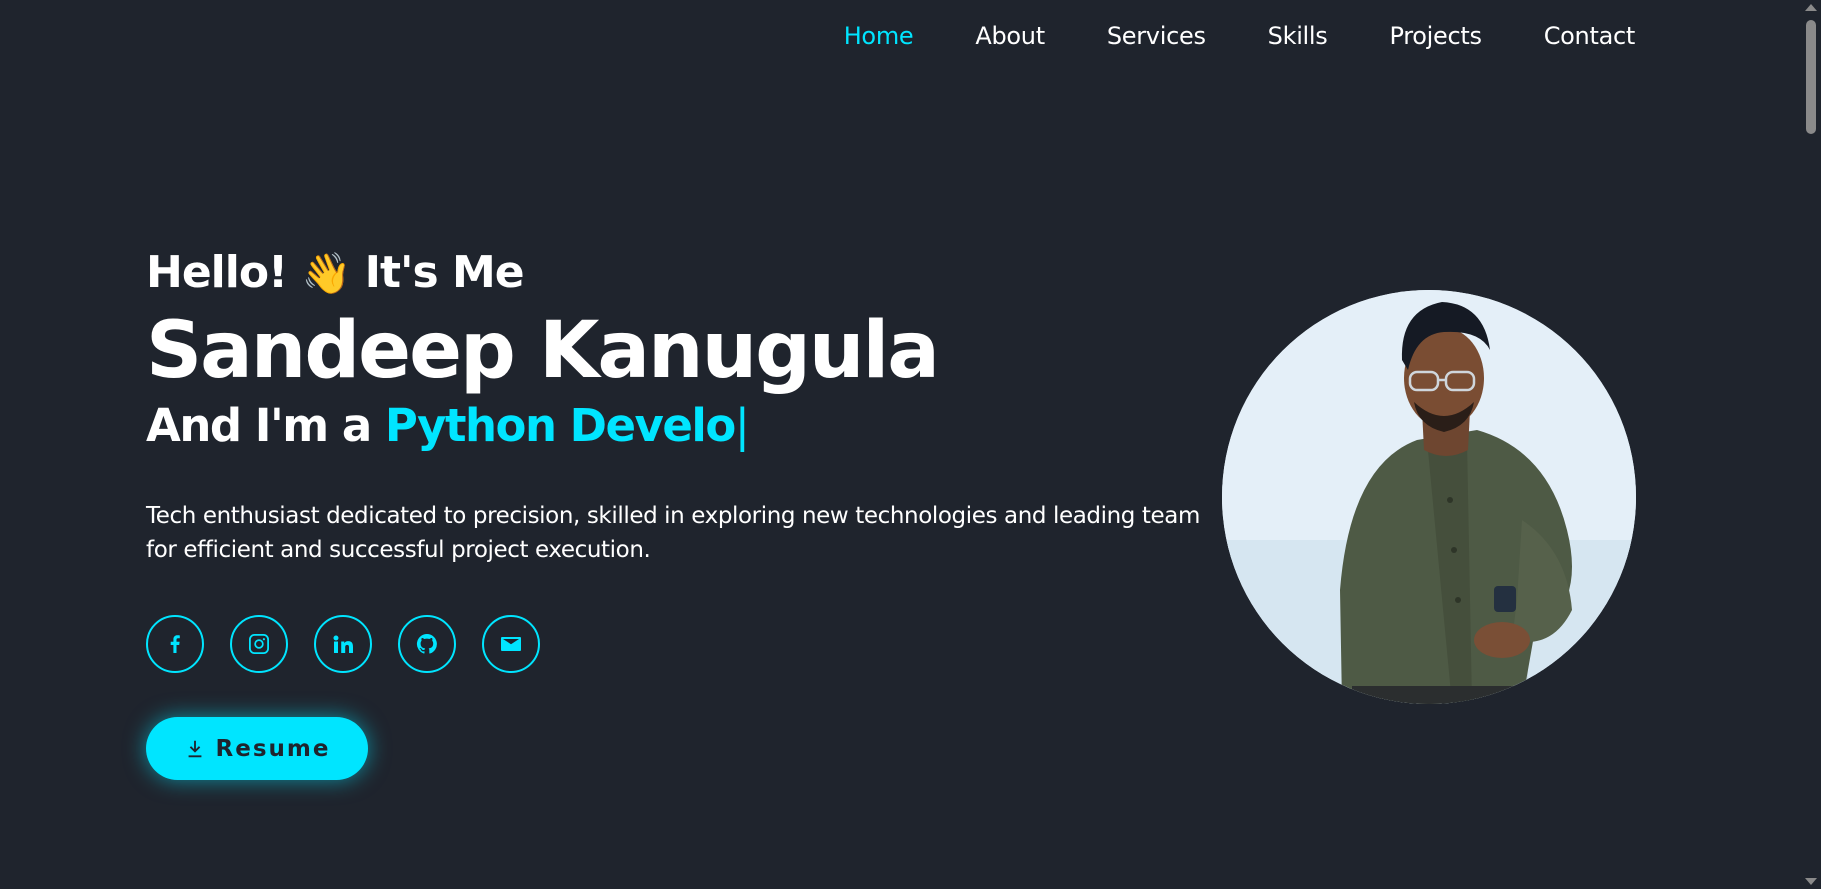 This screenshot has height=889, width=1821. What do you see at coordinates (1810, 444) in the screenshot?
I see `vertical-scrollbar` at bounding box center [1810, 444].